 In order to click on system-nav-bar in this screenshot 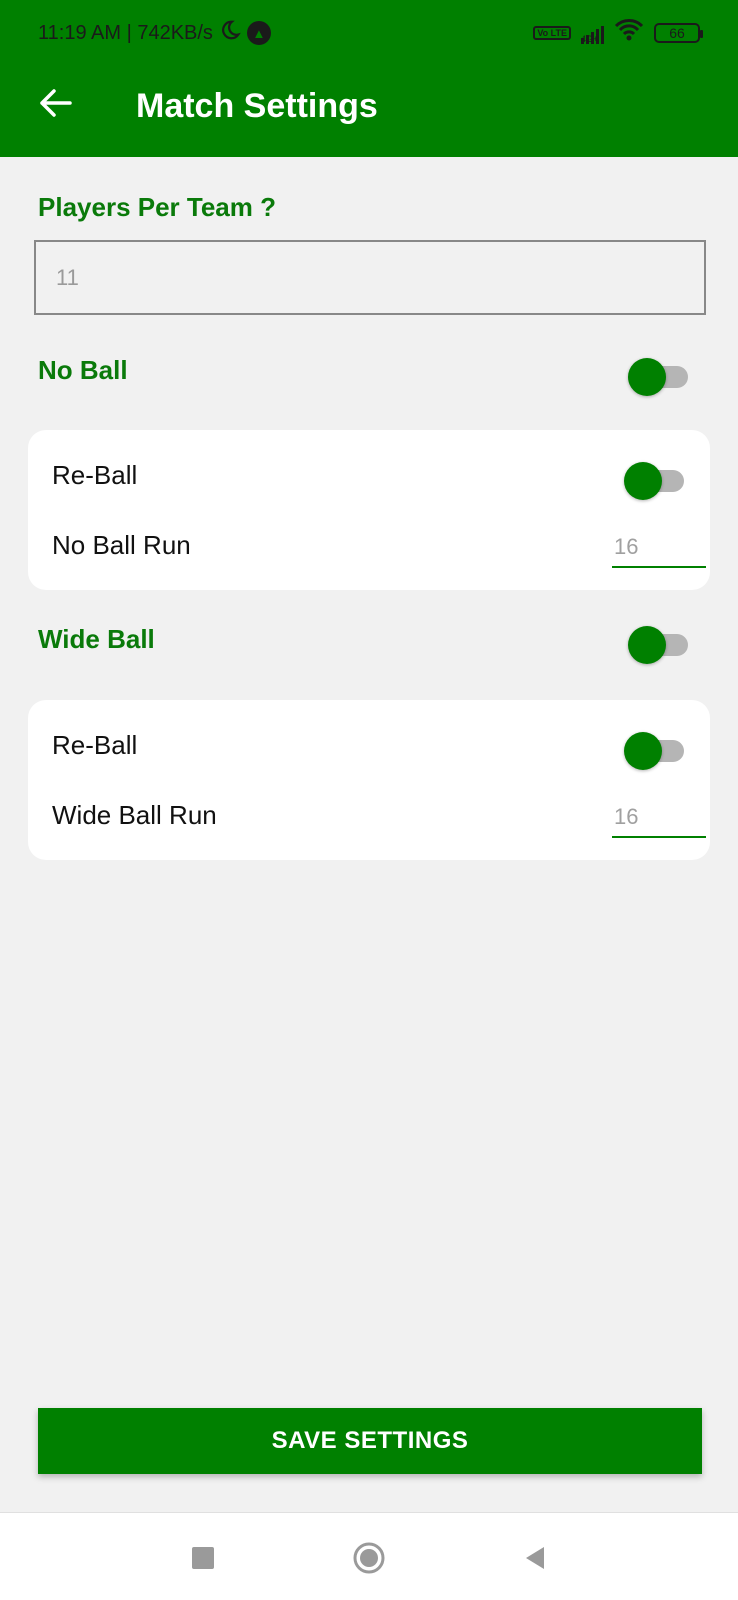, I will do `click(369, 1556)`.